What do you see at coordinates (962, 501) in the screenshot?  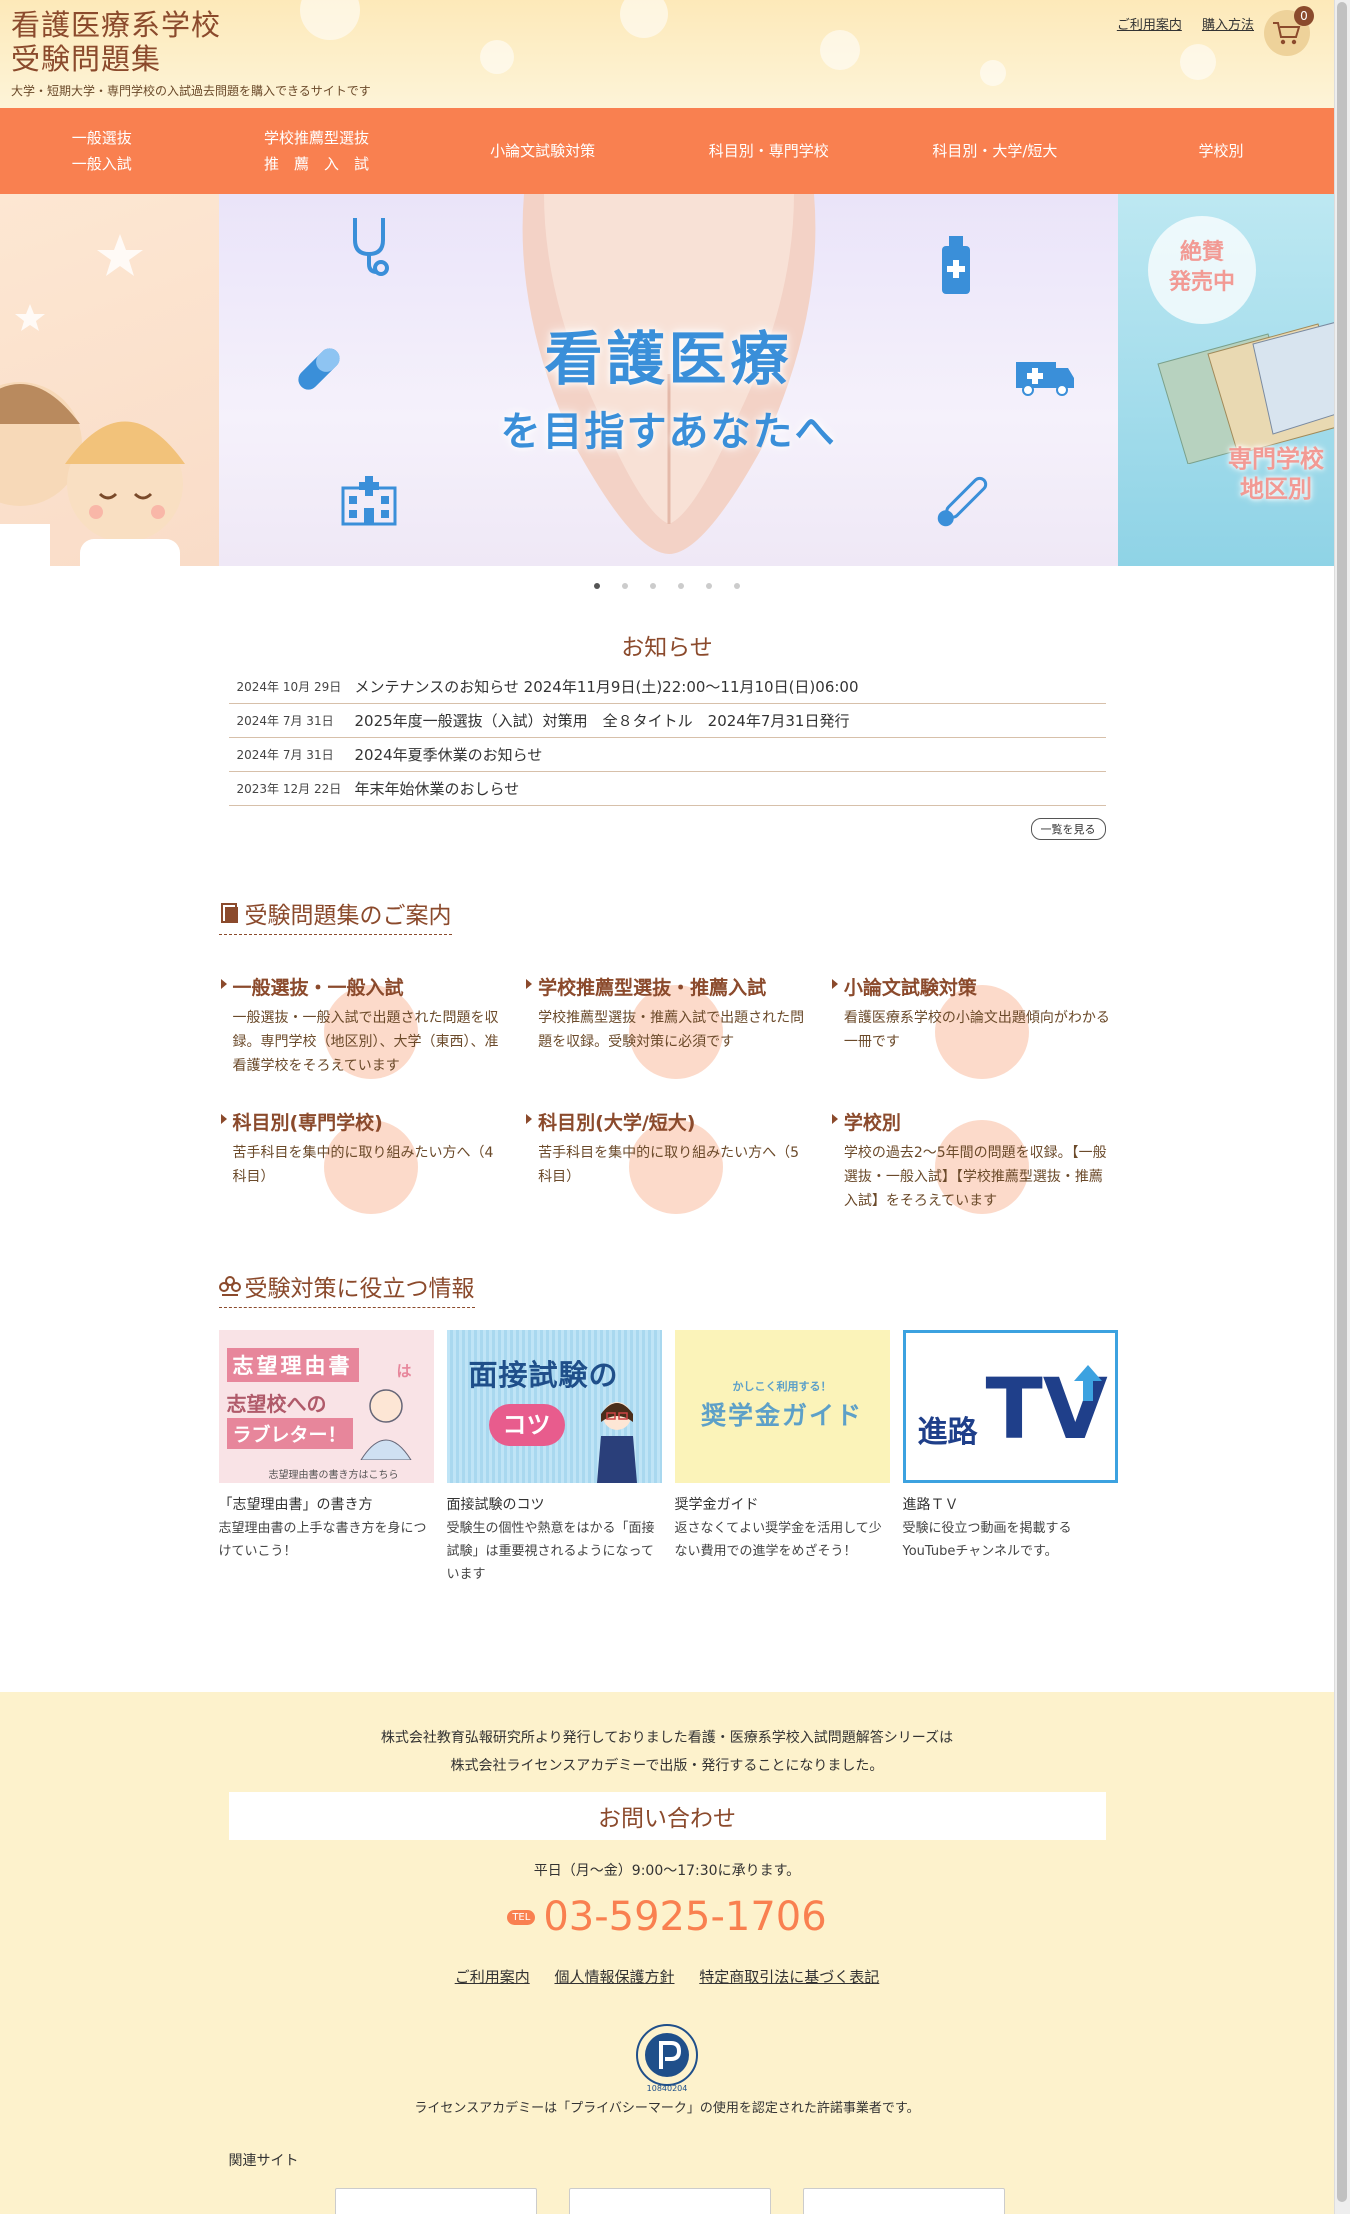 I see `thermometer-icon` at bounding box center [962, 501].